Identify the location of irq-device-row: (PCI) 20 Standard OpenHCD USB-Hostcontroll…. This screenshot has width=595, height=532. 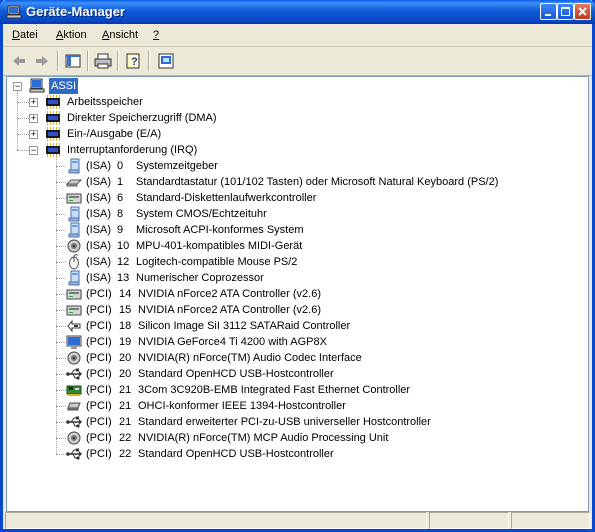
(294, 374).